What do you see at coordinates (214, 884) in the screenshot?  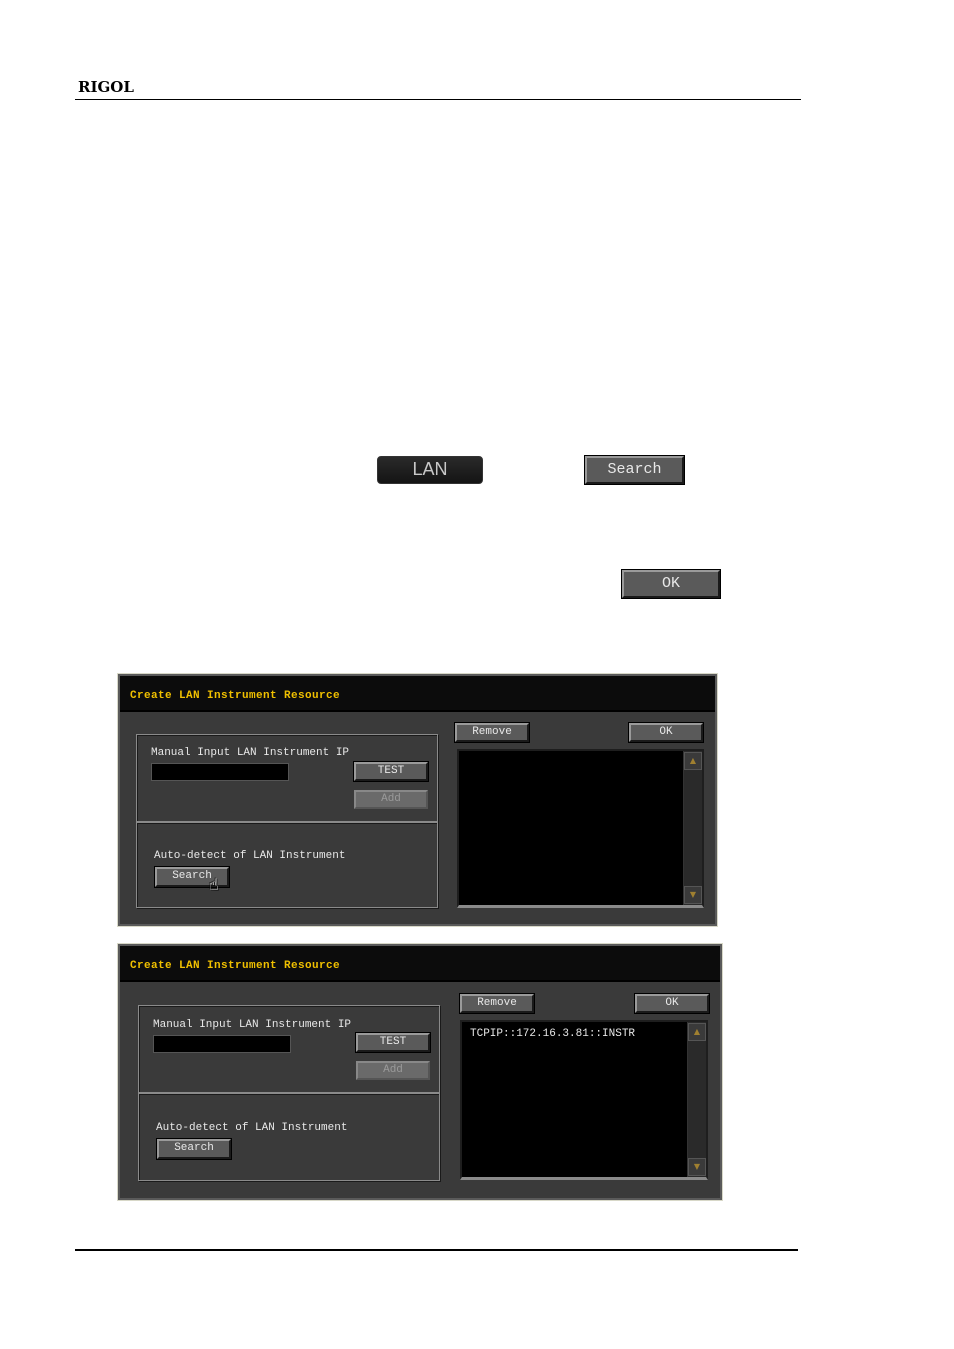 I see `hand-cursor-icon: ☝` at bounding box center [214, 884].